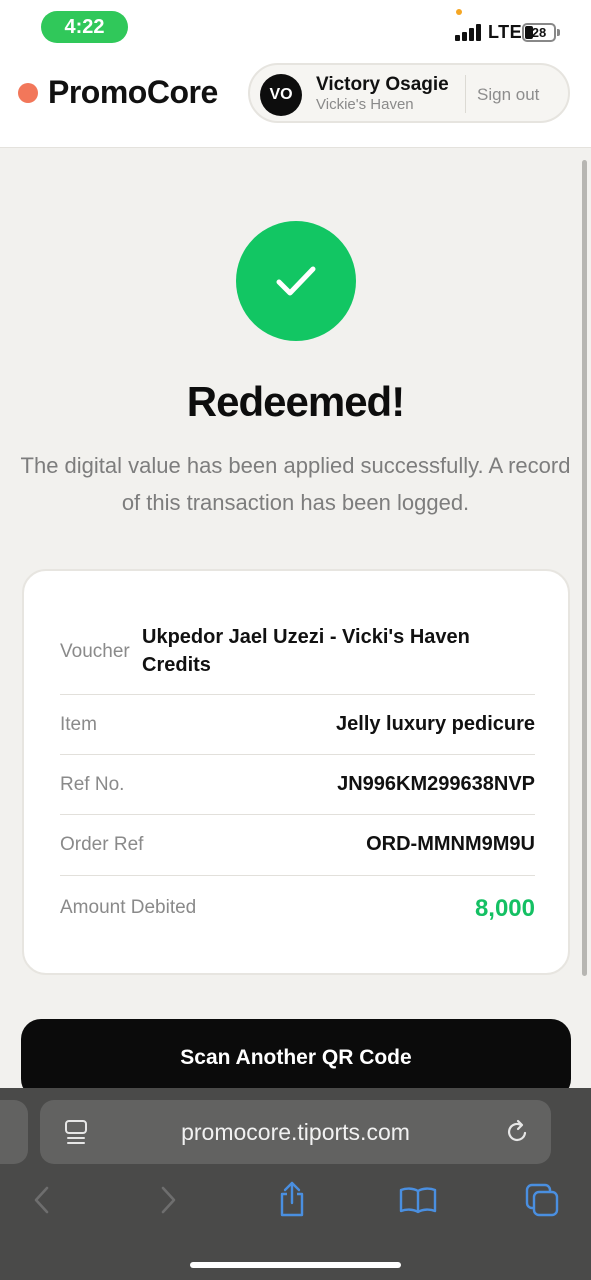 The width and height of the screenshot is (591, 1280). I want to click on bookmarks-icon, so click(418, 1200).